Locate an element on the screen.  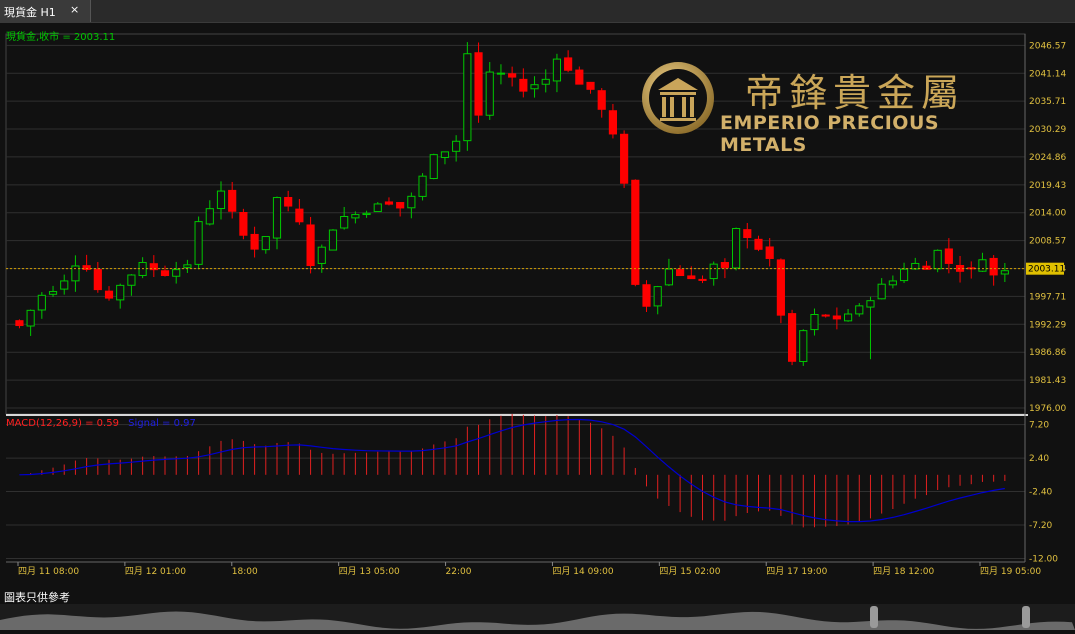
x-tick-label: 四月 14 09:00 is located at coordinates (582, 571).